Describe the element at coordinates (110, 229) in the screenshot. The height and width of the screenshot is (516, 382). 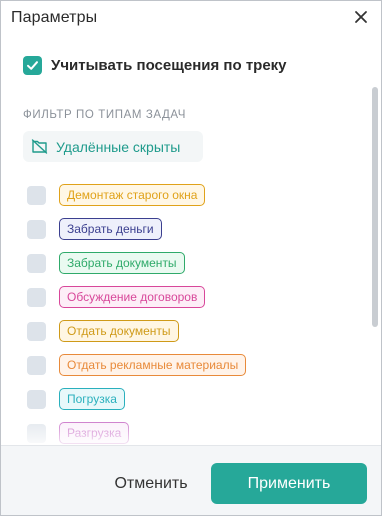
I see `task-type-tag: Забрать деньги` at that location.